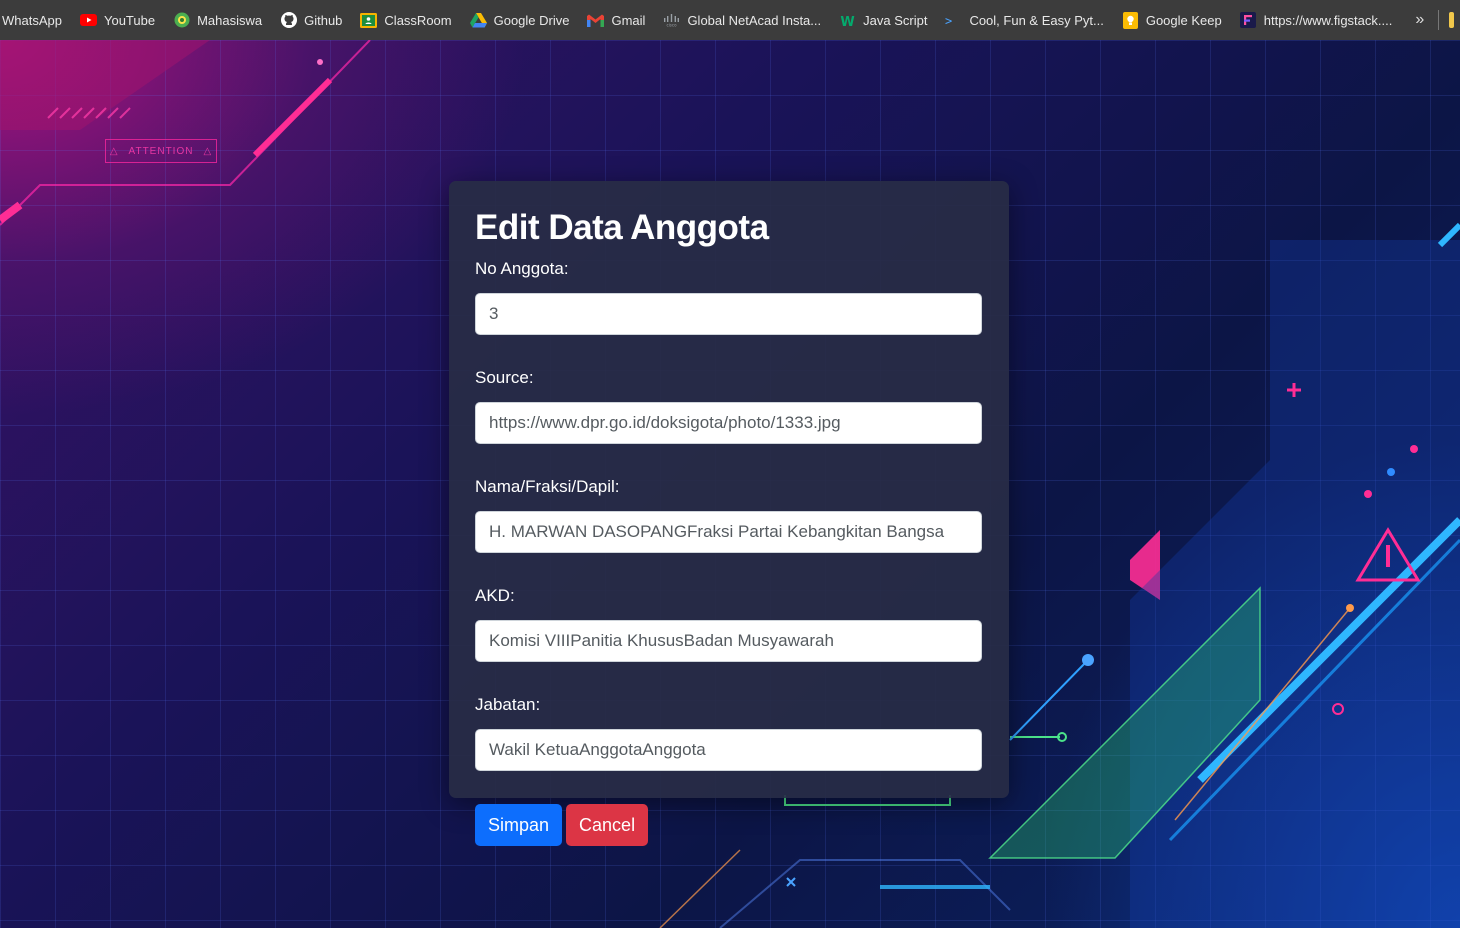 Image resolution: width=1460 pixels, height=928 pixels. I want to click on bookmark-github: Github, so click(311, 20).